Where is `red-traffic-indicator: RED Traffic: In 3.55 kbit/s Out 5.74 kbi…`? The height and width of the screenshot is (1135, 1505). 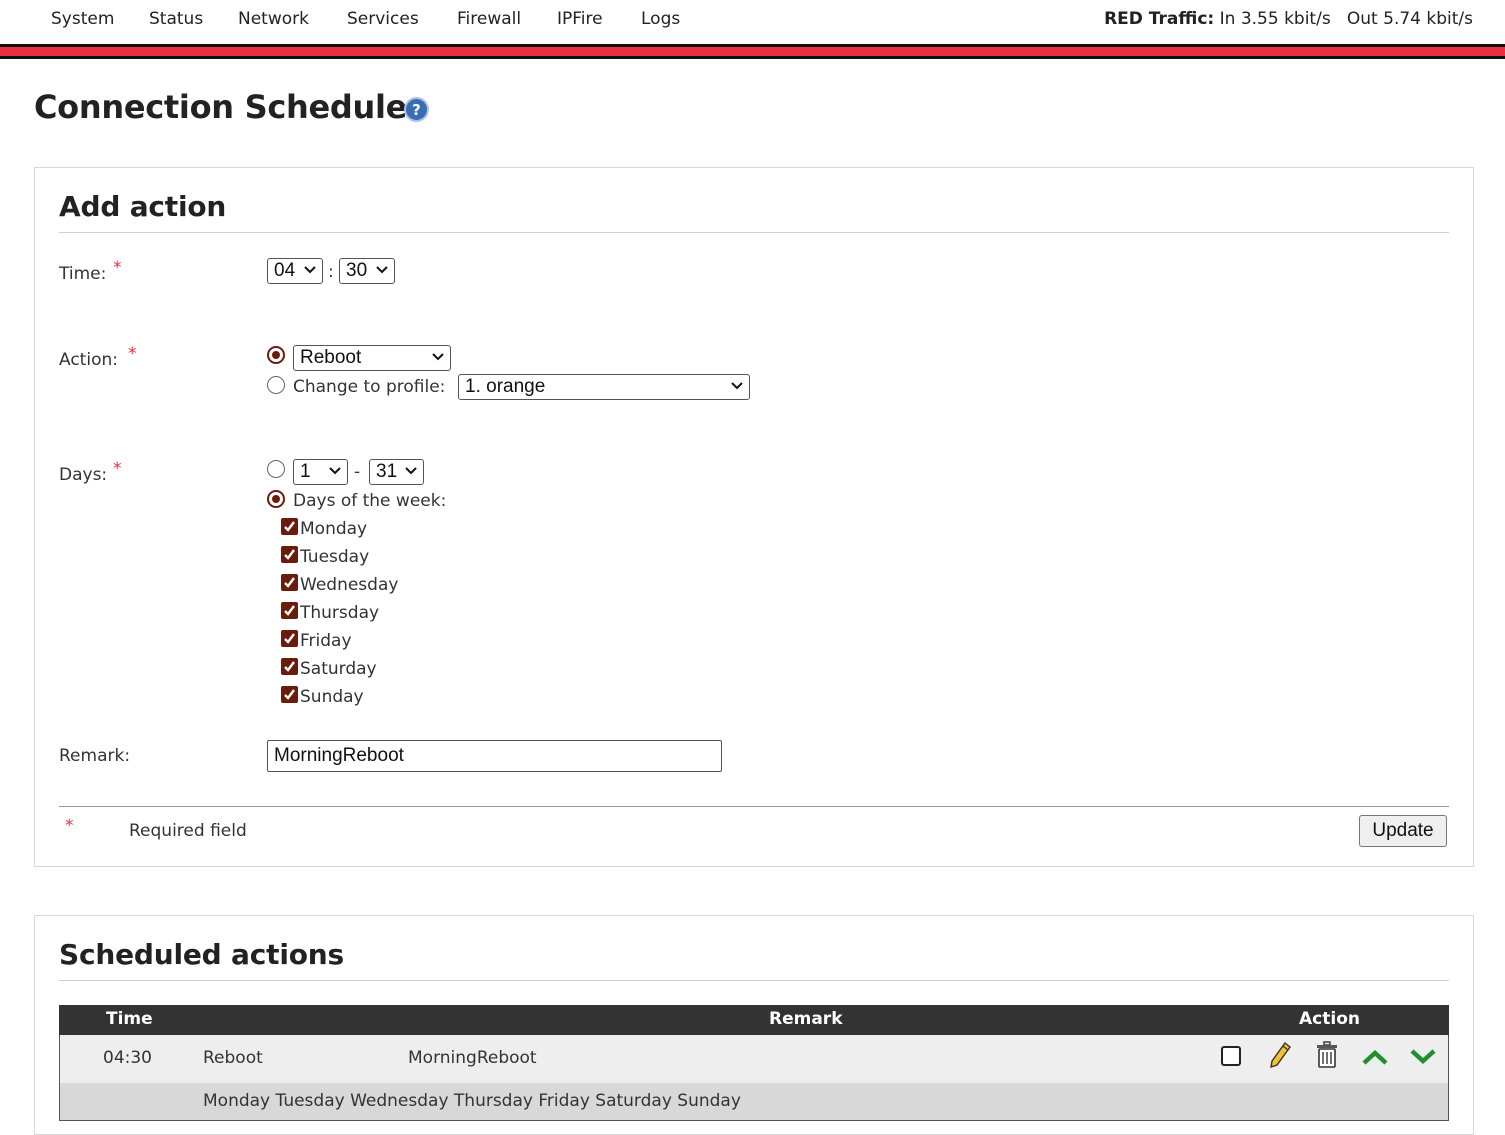 red-traffic-indicator: RED Traffic: In 3.55 kbit/s Out 5.74 kbi… is located at coordinates (1288, 19).